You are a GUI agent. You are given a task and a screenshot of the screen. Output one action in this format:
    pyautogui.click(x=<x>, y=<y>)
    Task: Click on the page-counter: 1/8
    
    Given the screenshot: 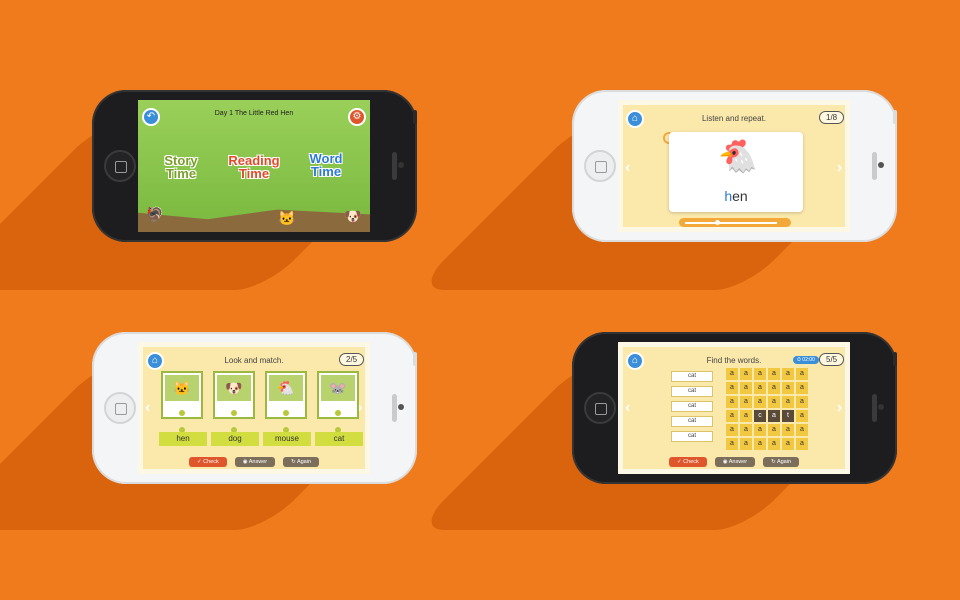 What is the action you would take?
    pyautogui.click(x=832, y=117)
    